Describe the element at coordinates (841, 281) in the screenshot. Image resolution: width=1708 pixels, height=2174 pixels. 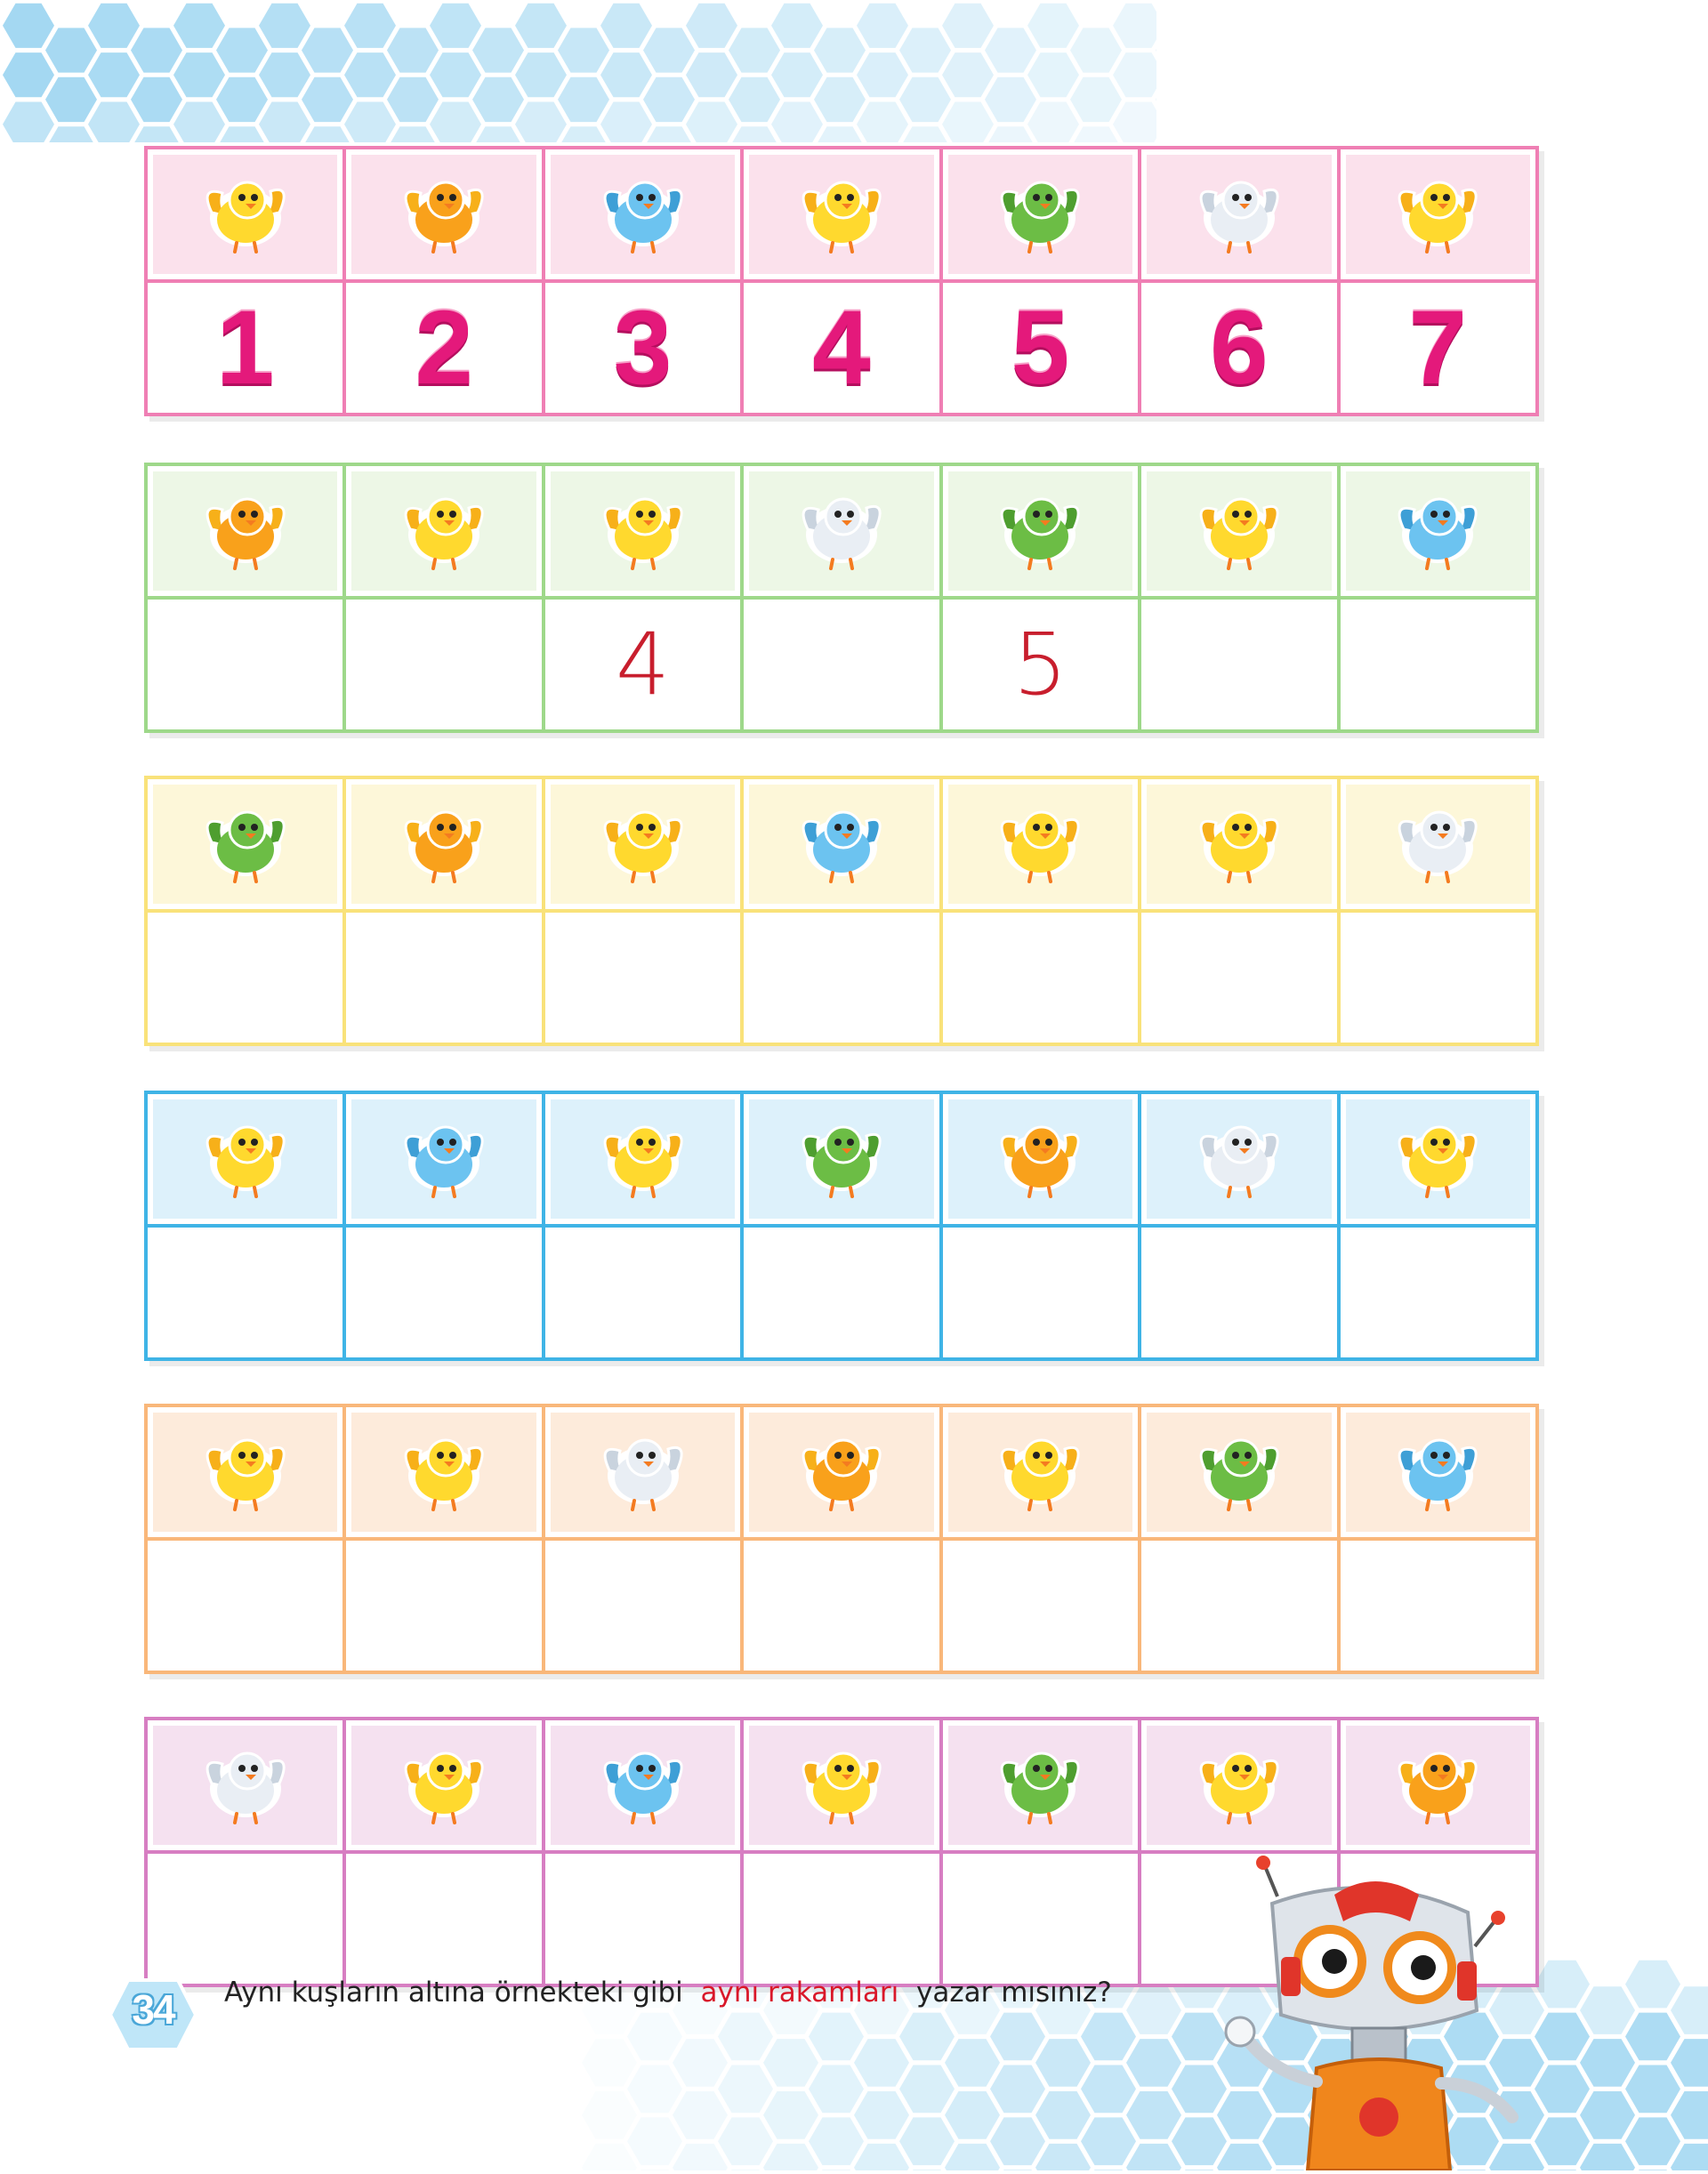
I see `bird-grid-1: 1 2 3 4 5 6 7` at that location.